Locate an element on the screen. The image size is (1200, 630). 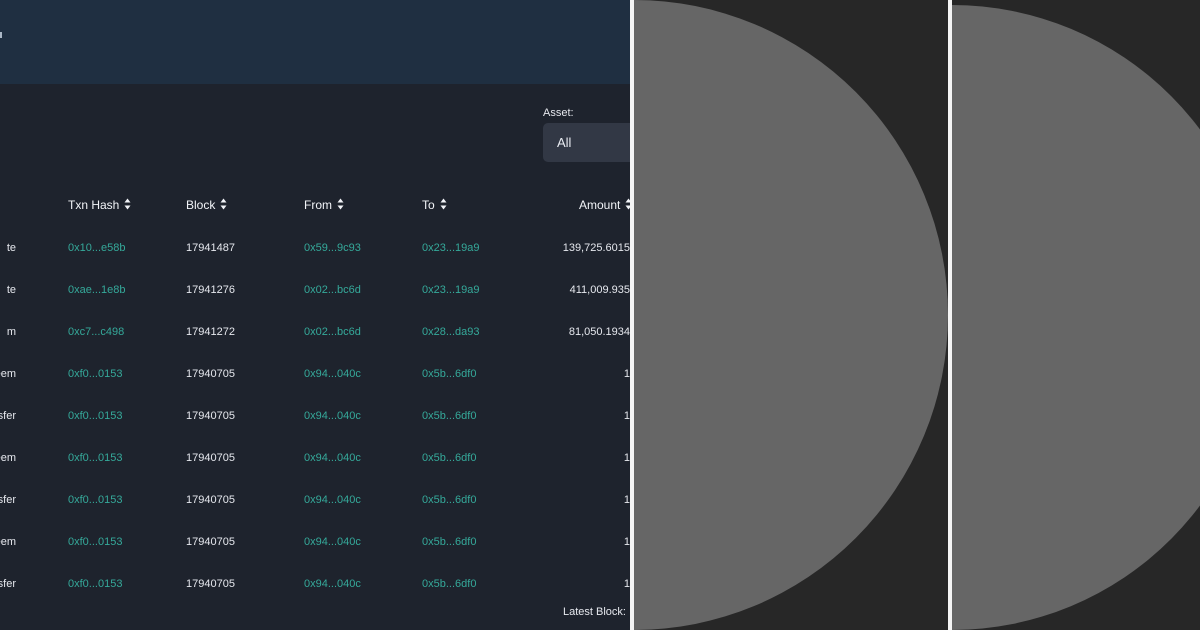
column-header-txn-hash: Txn Hash is located at coordinates (99, 205).